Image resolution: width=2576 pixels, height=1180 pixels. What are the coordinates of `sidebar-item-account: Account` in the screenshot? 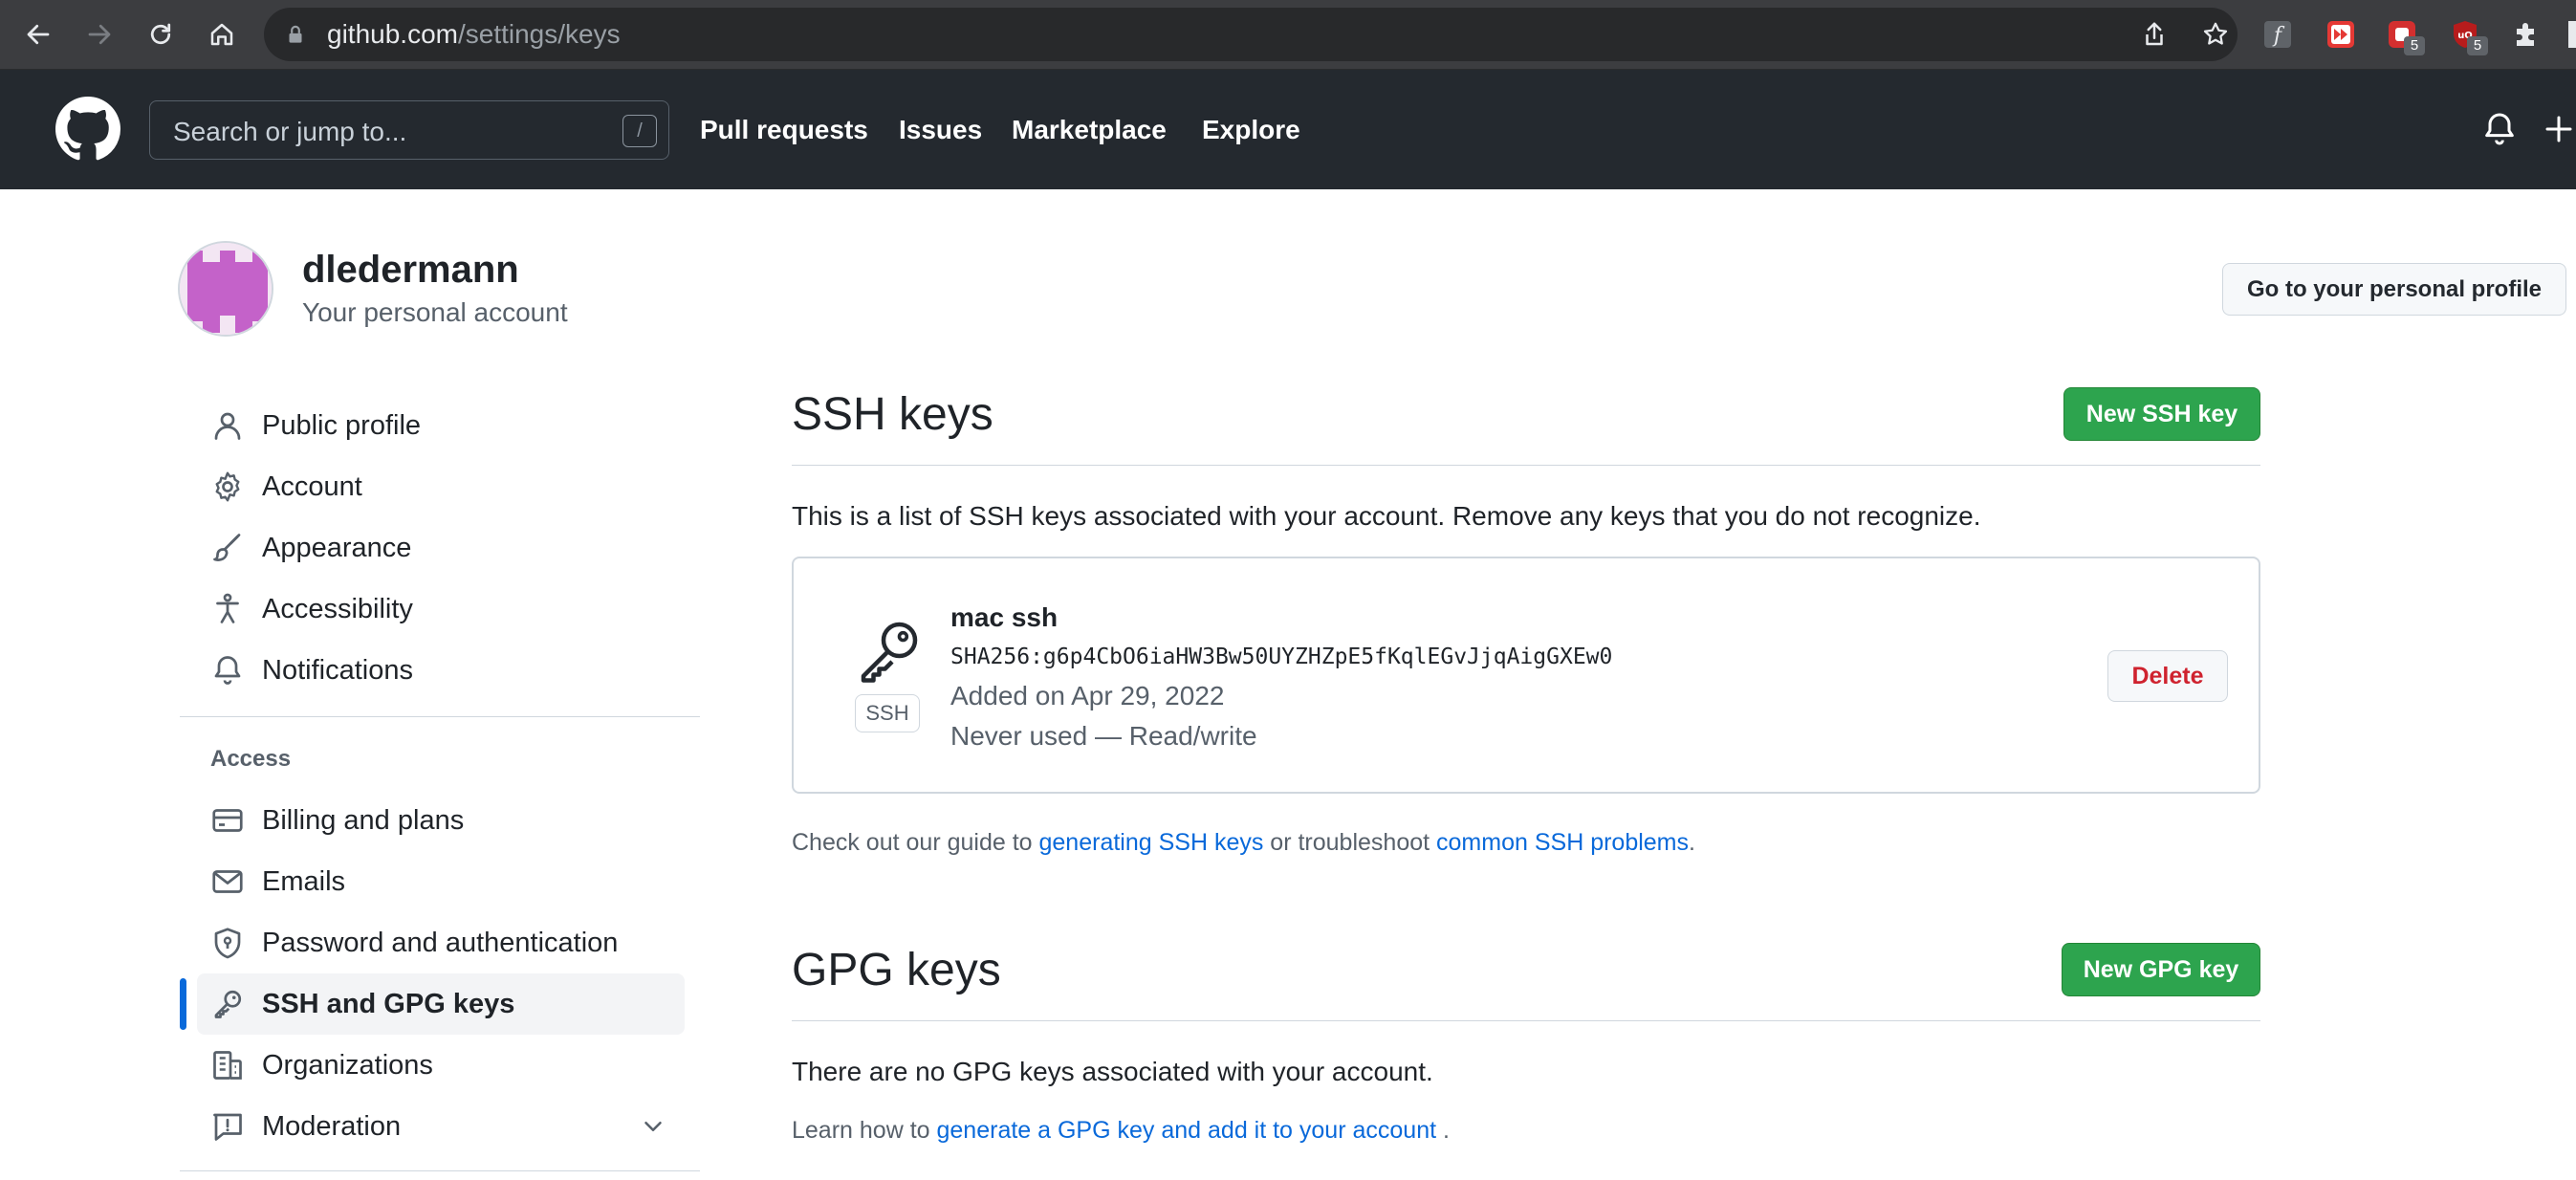 It's located at (441, 486).